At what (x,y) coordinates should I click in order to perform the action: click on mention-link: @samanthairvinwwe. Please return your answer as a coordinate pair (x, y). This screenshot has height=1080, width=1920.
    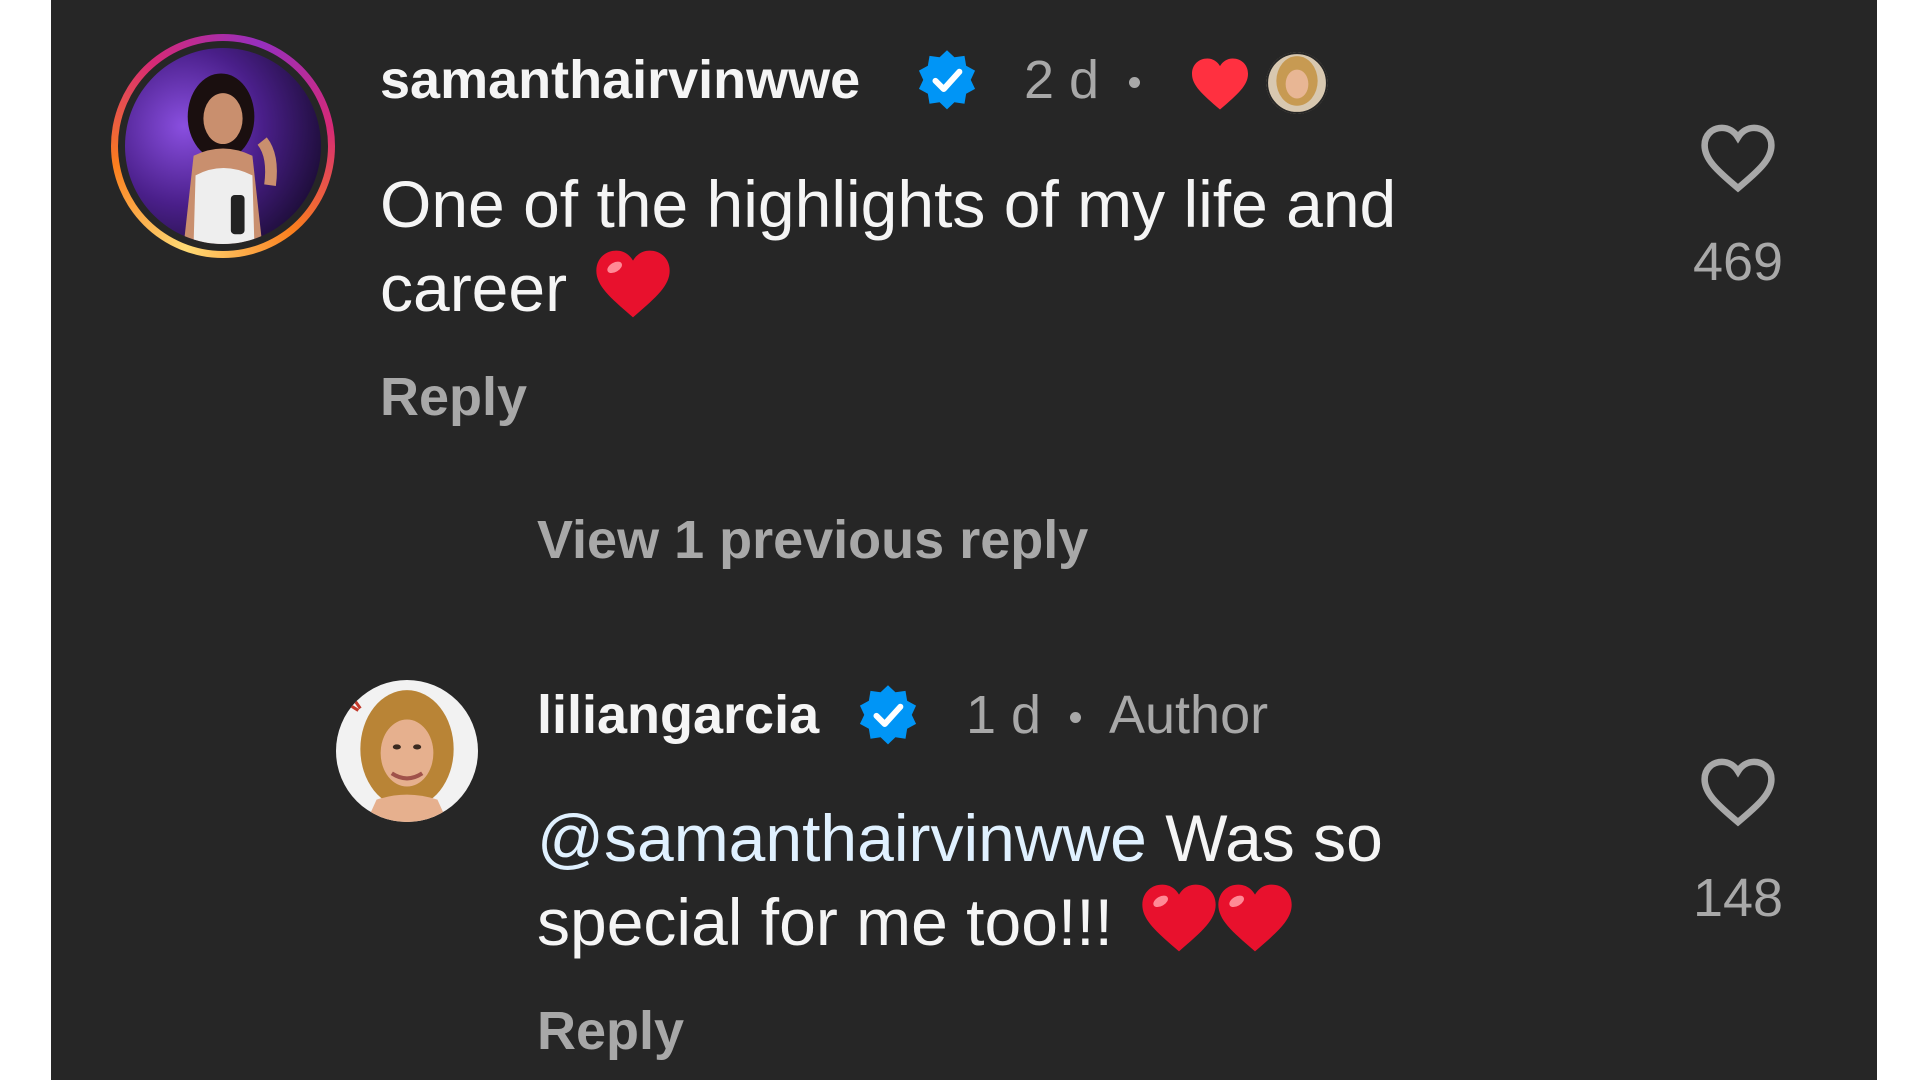
    Looking at the image, I should click on (842, 838).